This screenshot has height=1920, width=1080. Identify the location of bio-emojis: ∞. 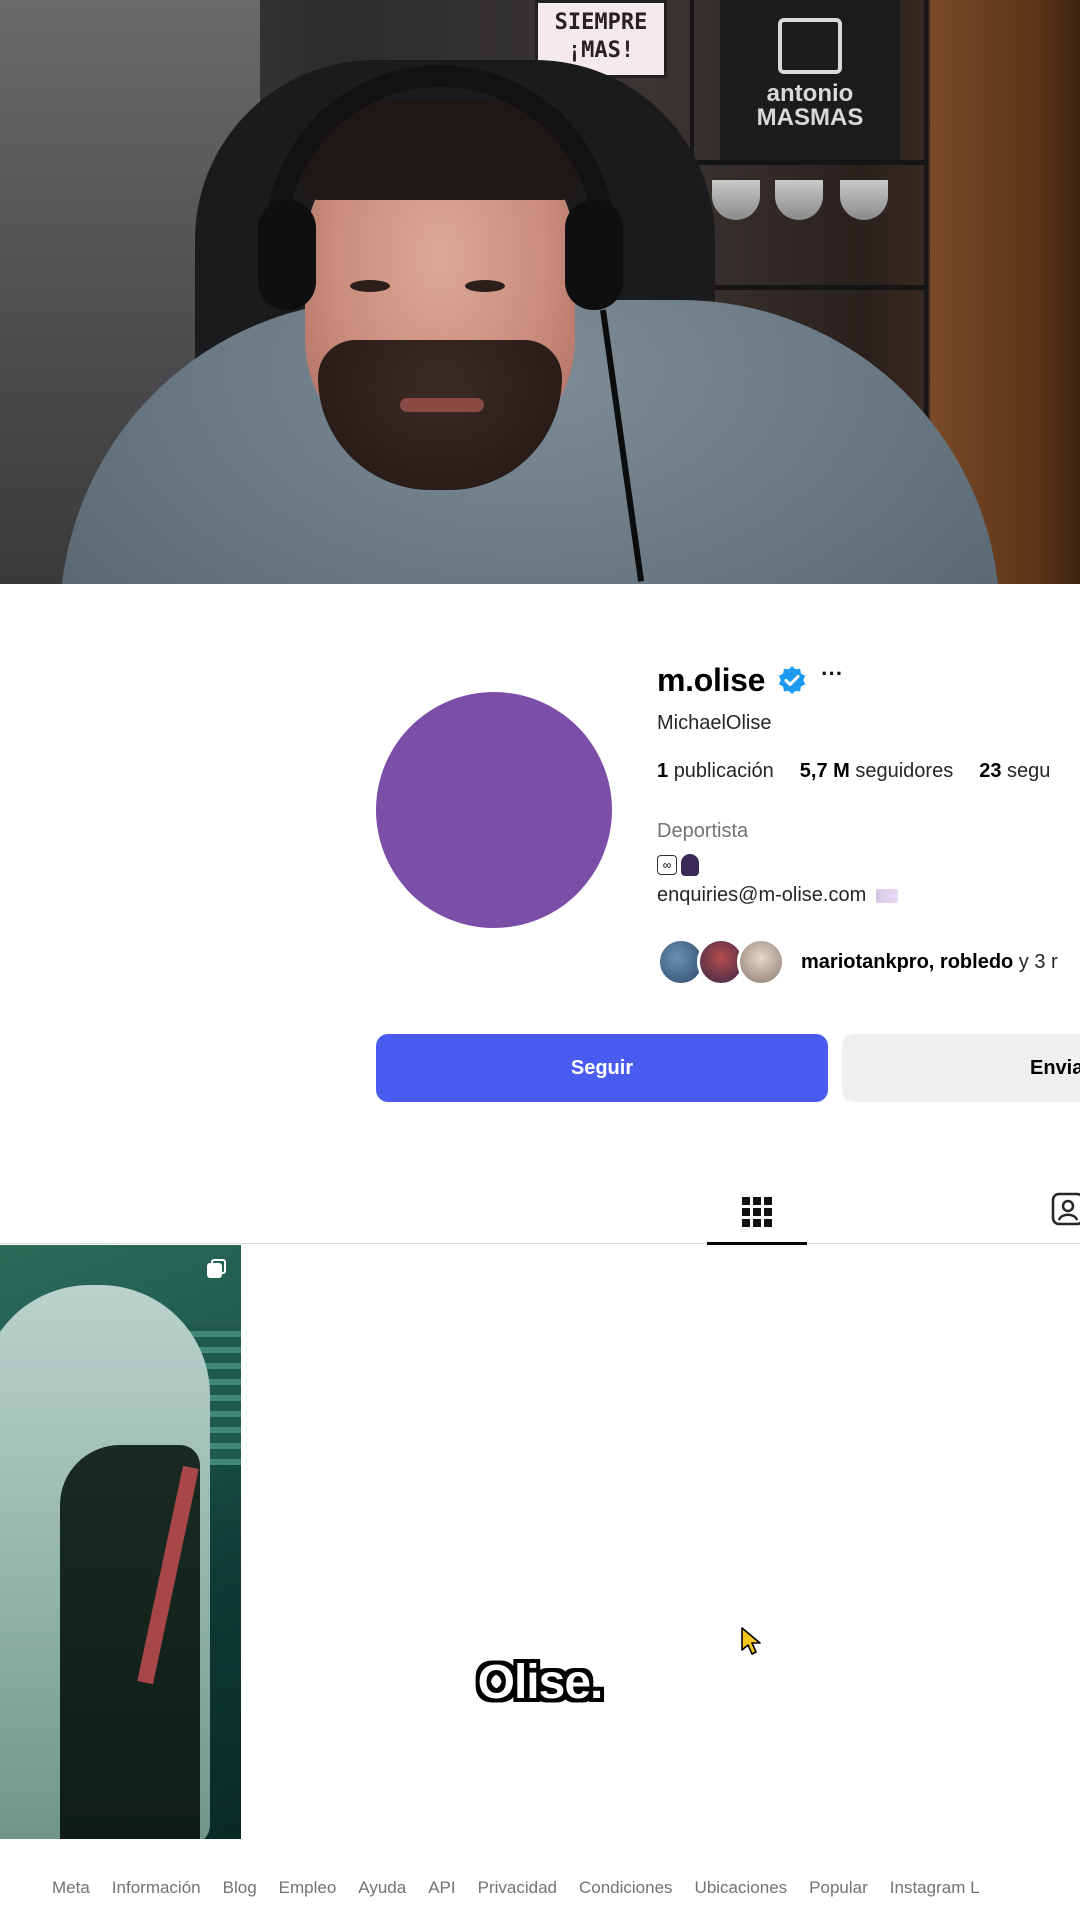
(678, 865).